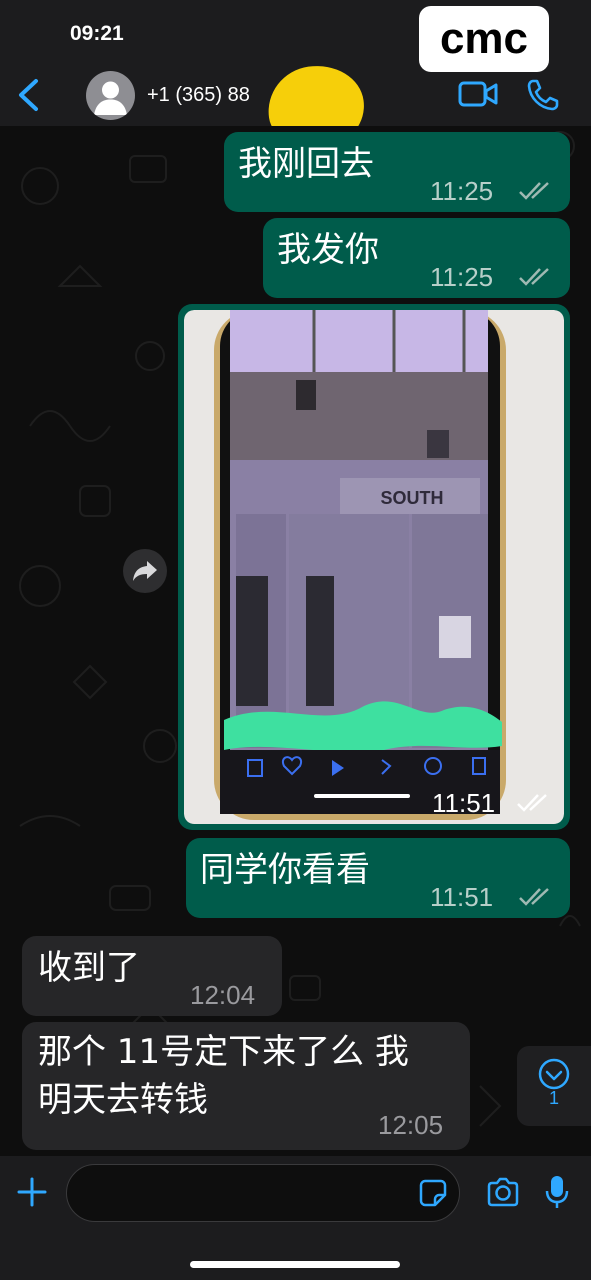 The width and height of the screenshot is (591, 1280). I want to click on microphone-icon, so click(557, 1192).